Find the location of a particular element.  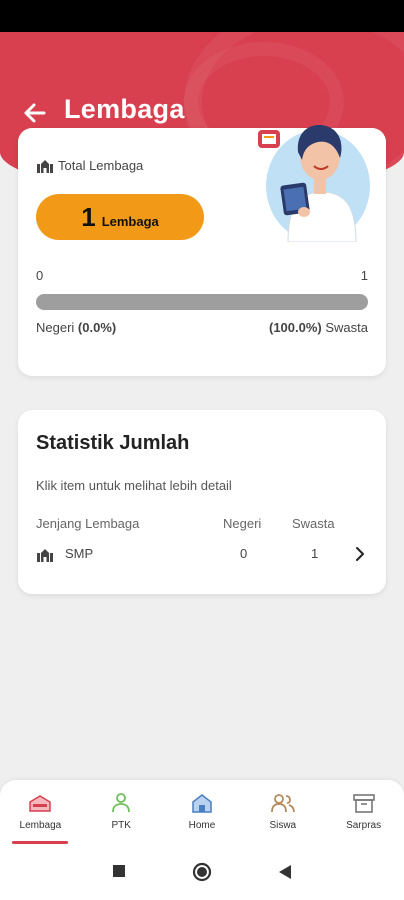

column-header-swasta: Swasta is located at coordinates (313, 523).